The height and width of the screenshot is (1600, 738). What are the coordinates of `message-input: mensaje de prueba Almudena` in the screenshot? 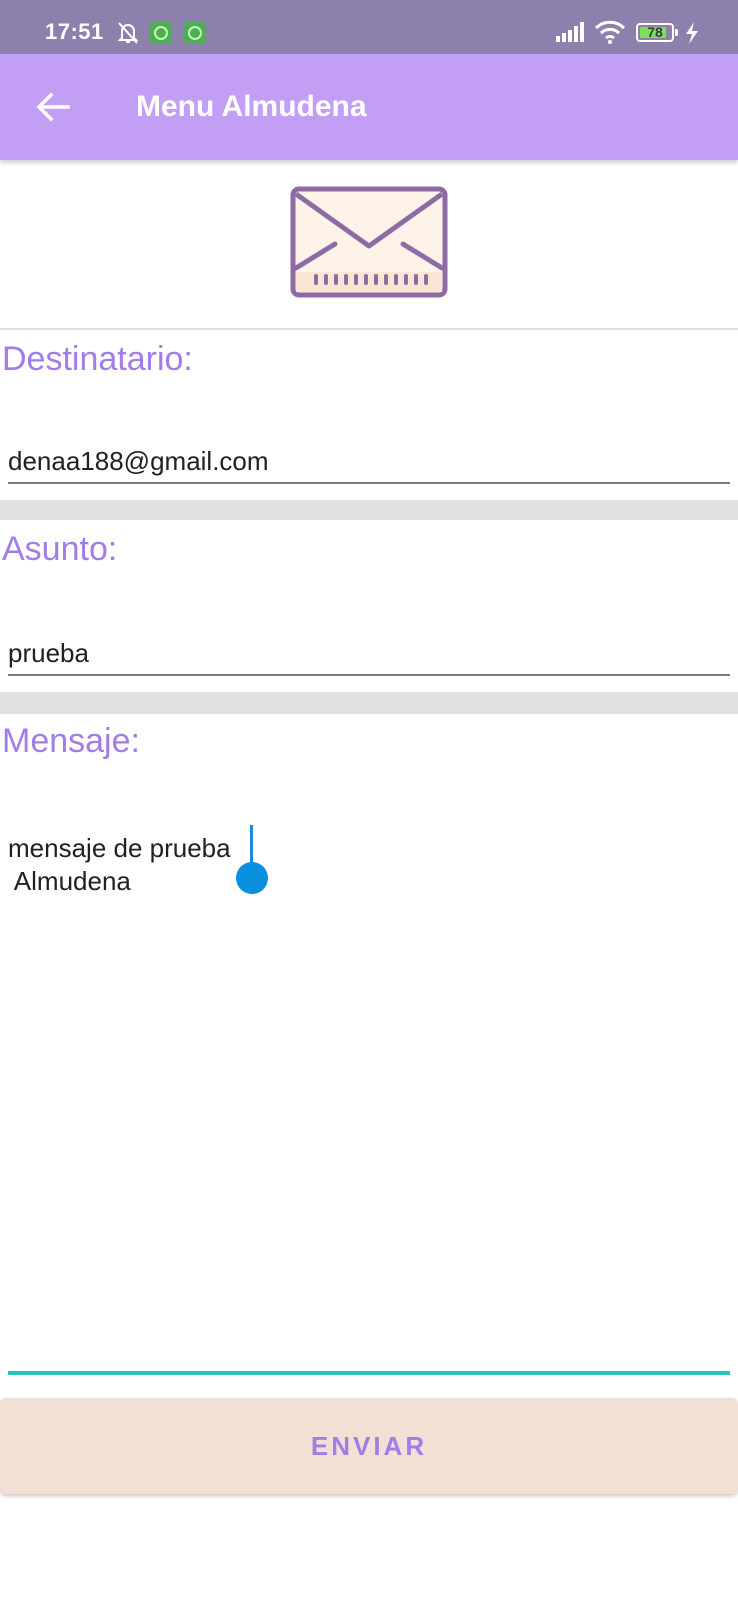 It's located at (119, 865).